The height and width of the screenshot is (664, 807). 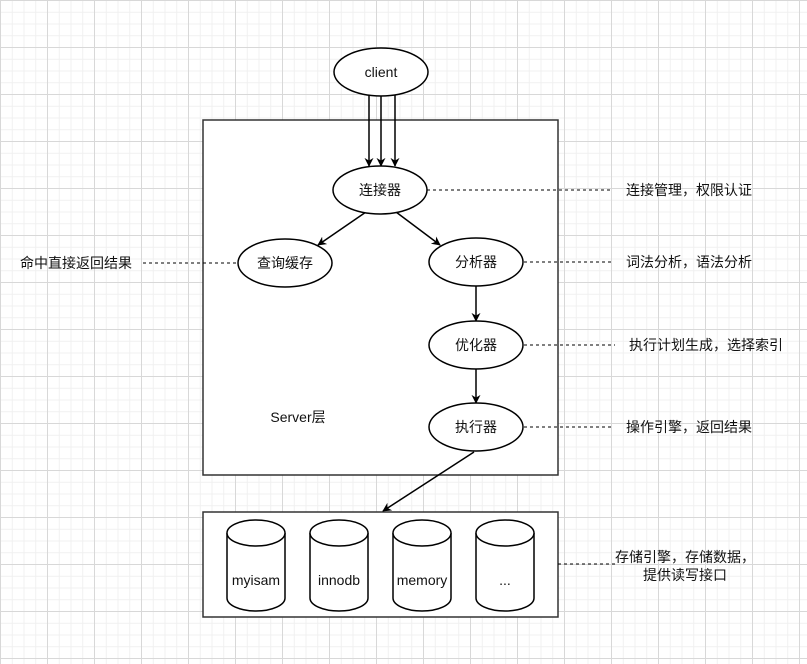 What do you see at coordinates (689, 190) in the screenshot?
I see `connector-annotation: 连接管理，权限认证` at bounding box center [689, 190].